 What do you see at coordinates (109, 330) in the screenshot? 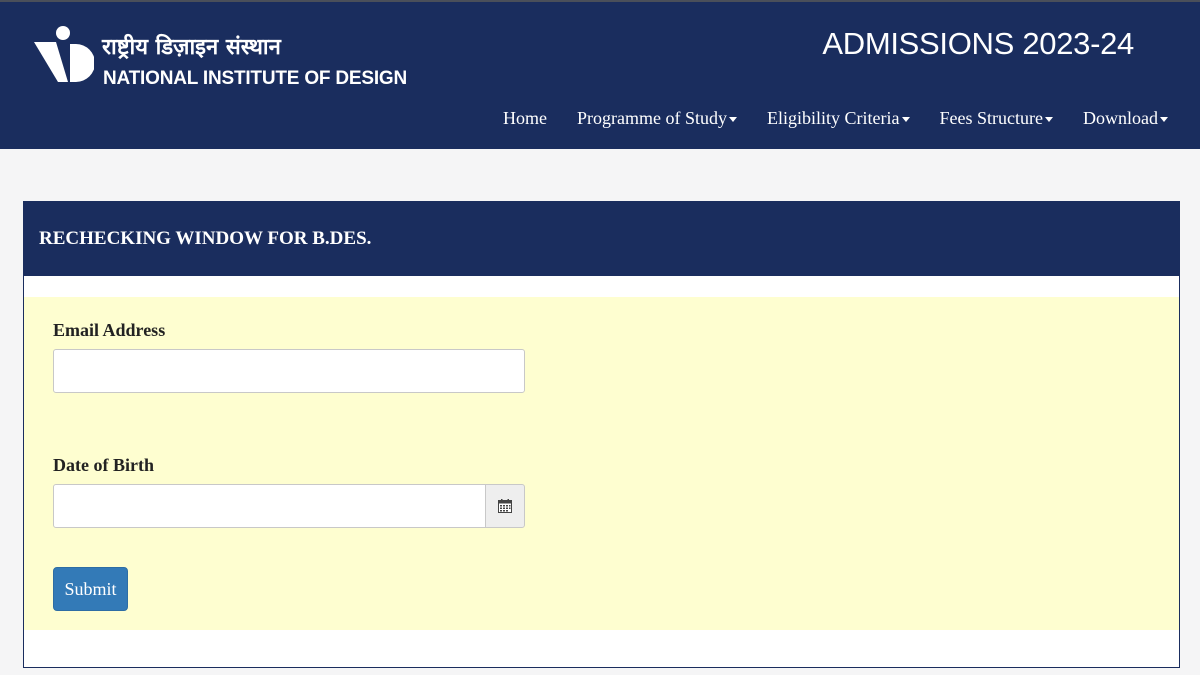
I see `email-label: Email Address` at bounding box center [109, 330].